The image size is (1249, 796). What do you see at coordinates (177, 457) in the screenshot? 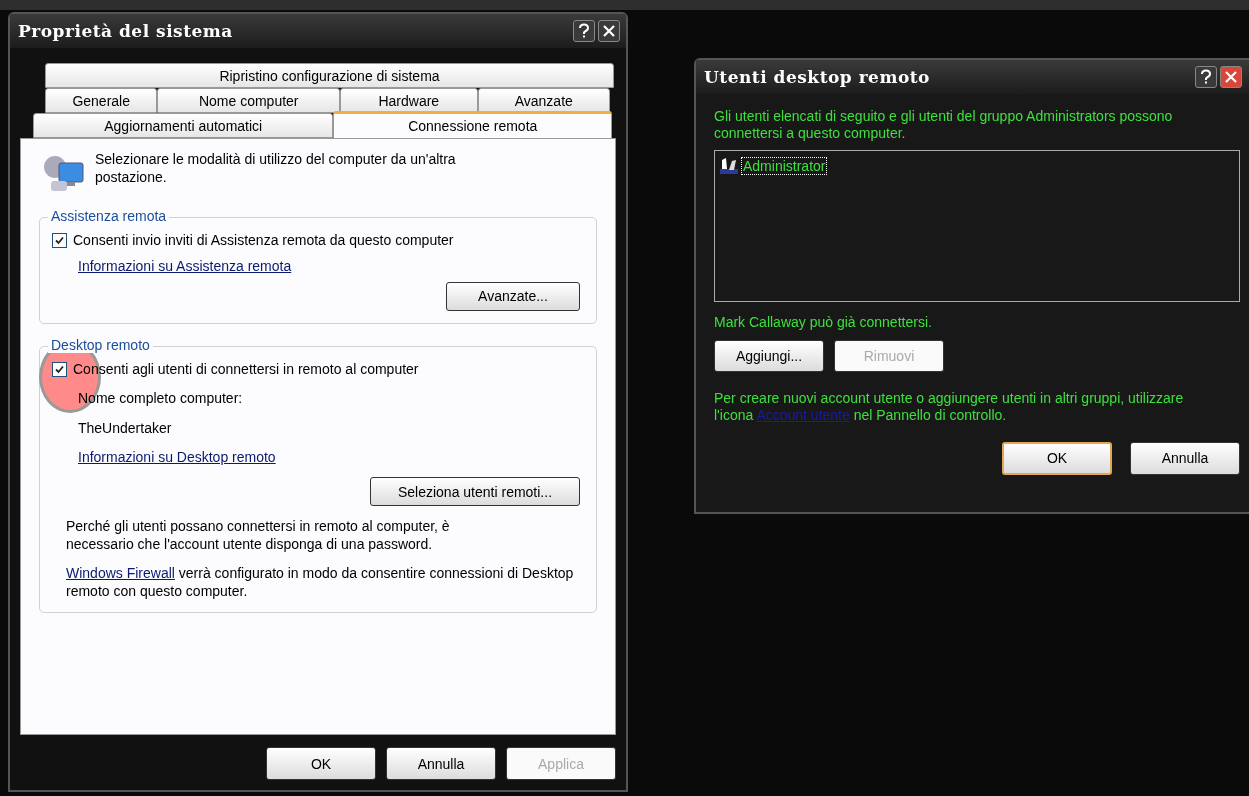
I see `info-link: Informazioni su Desktop remoto` at bounding box center [177, 457].